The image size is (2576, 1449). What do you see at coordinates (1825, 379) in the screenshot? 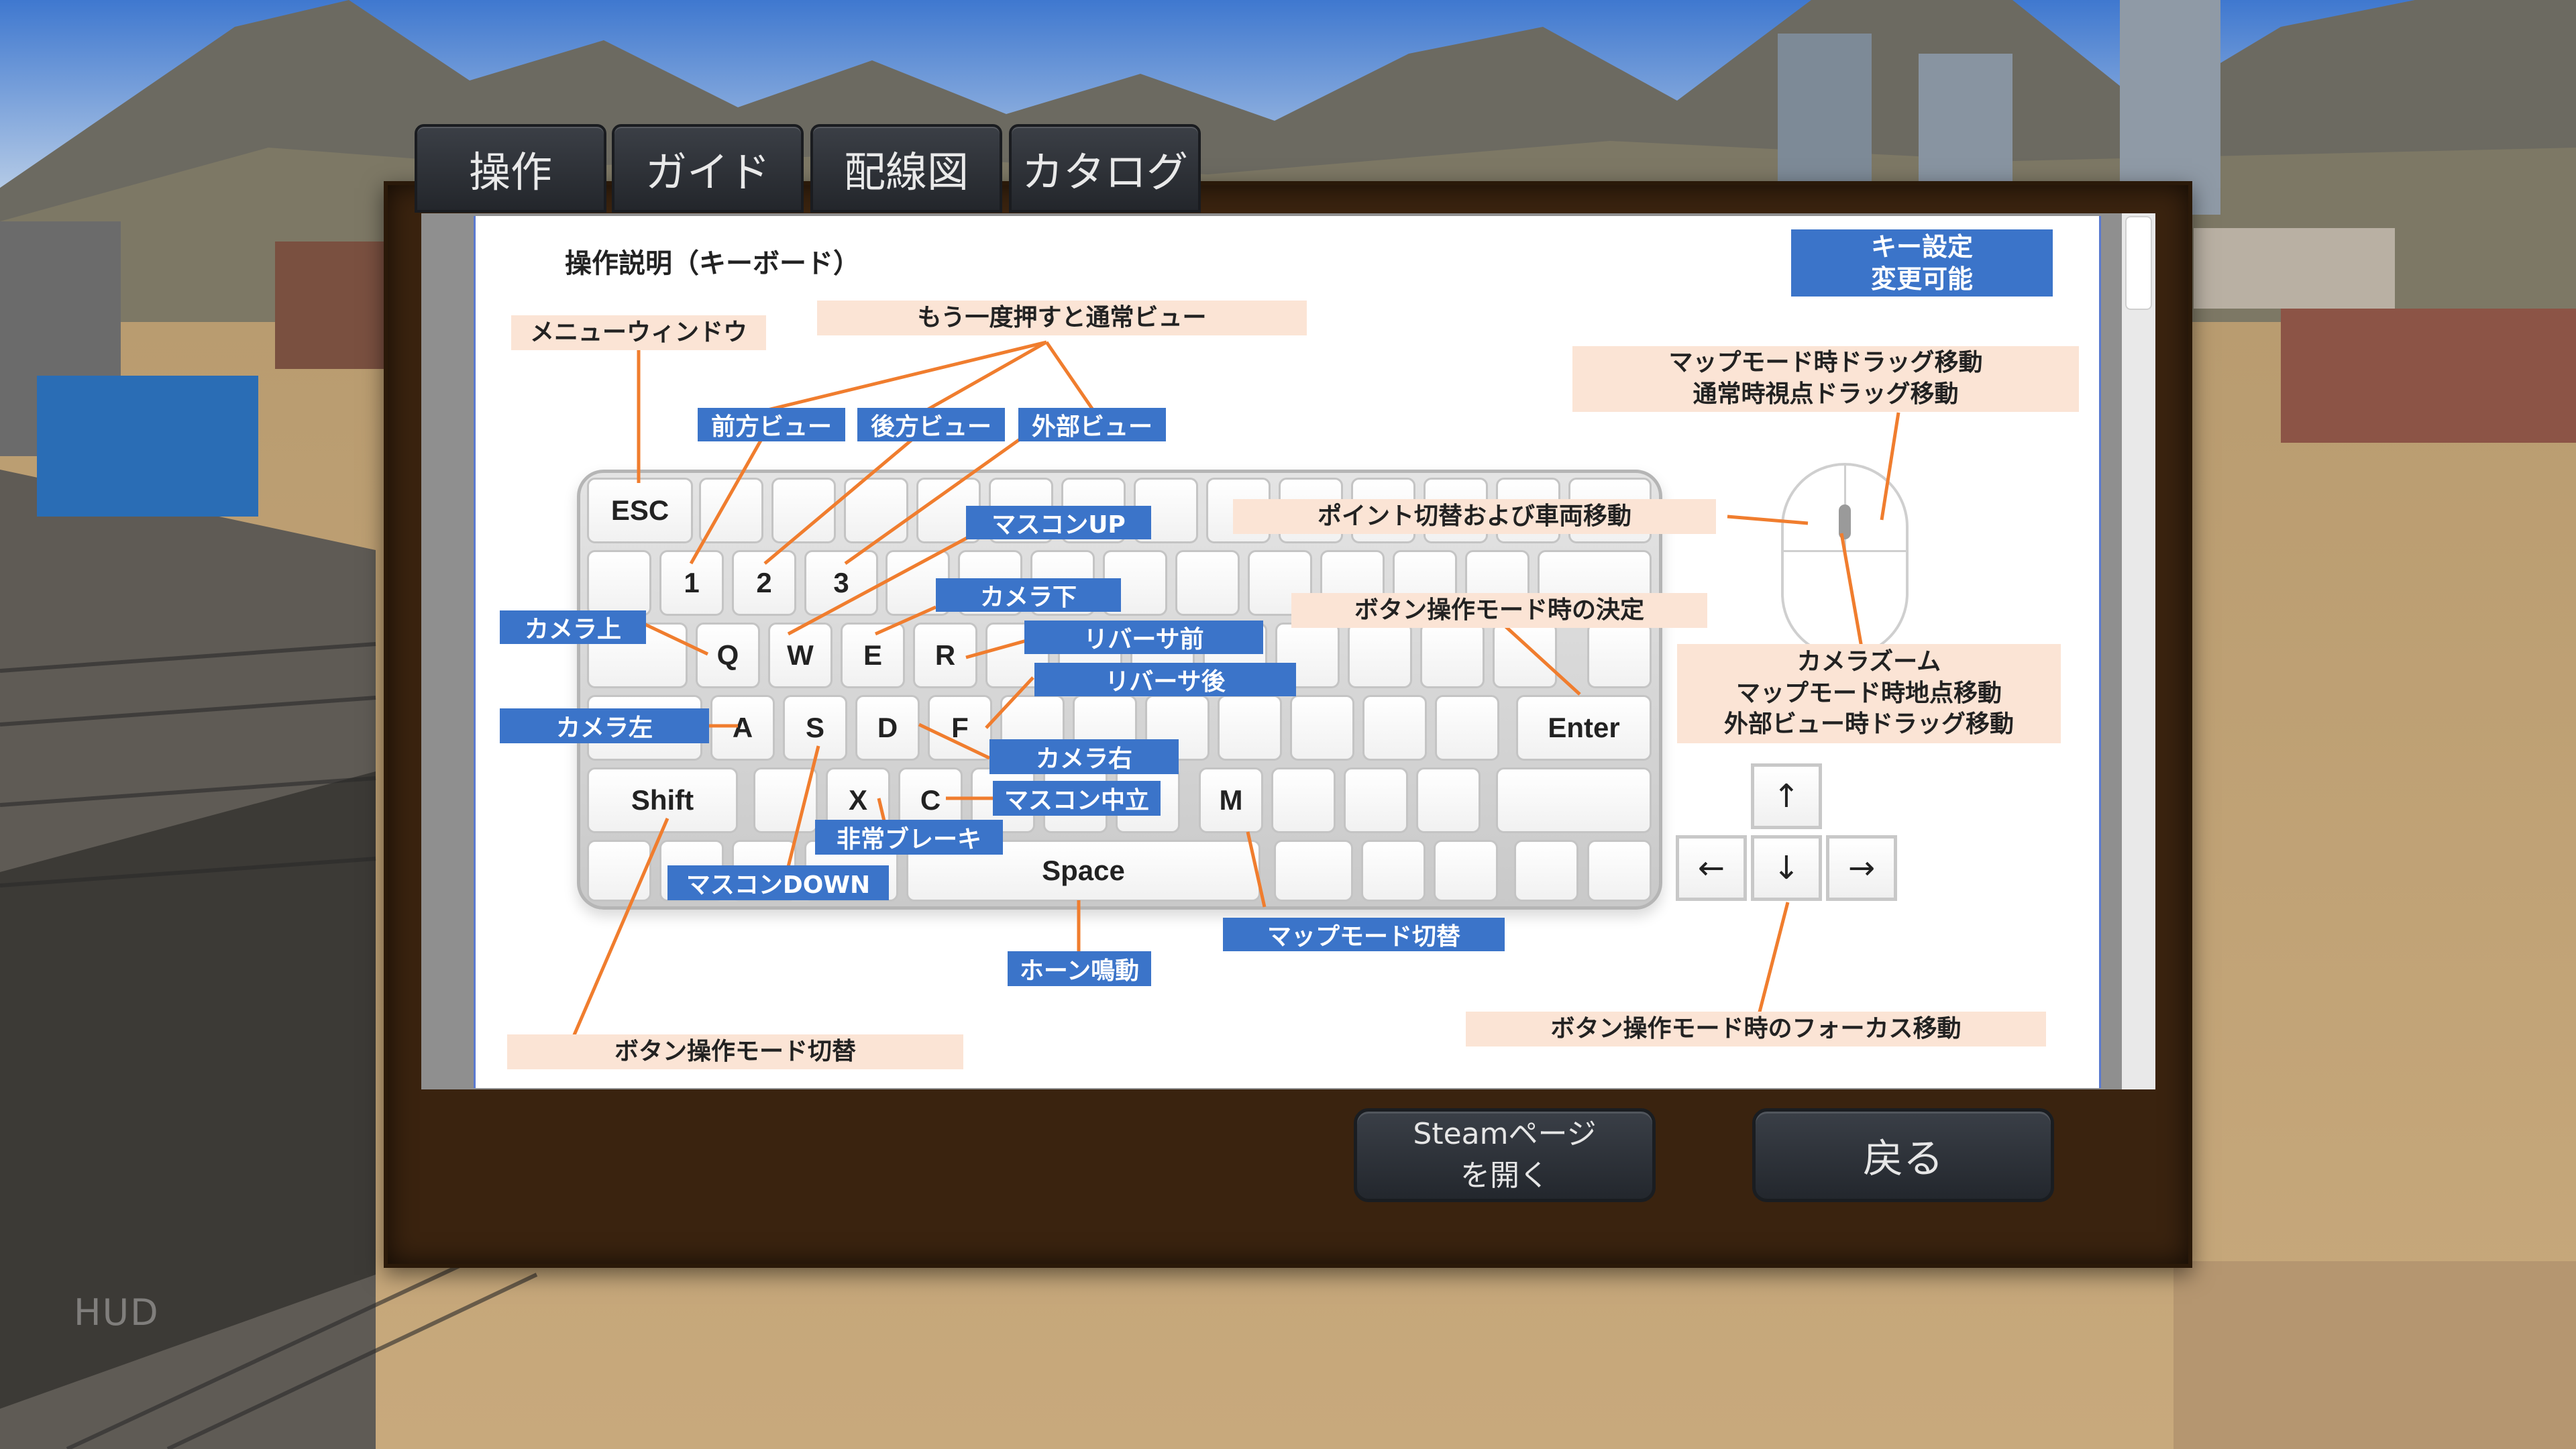
I see `label-mouse-drag: マップモード時ドラッグ移動 通常時視点ドラッグ移動` at bounding box center [1825, 379].